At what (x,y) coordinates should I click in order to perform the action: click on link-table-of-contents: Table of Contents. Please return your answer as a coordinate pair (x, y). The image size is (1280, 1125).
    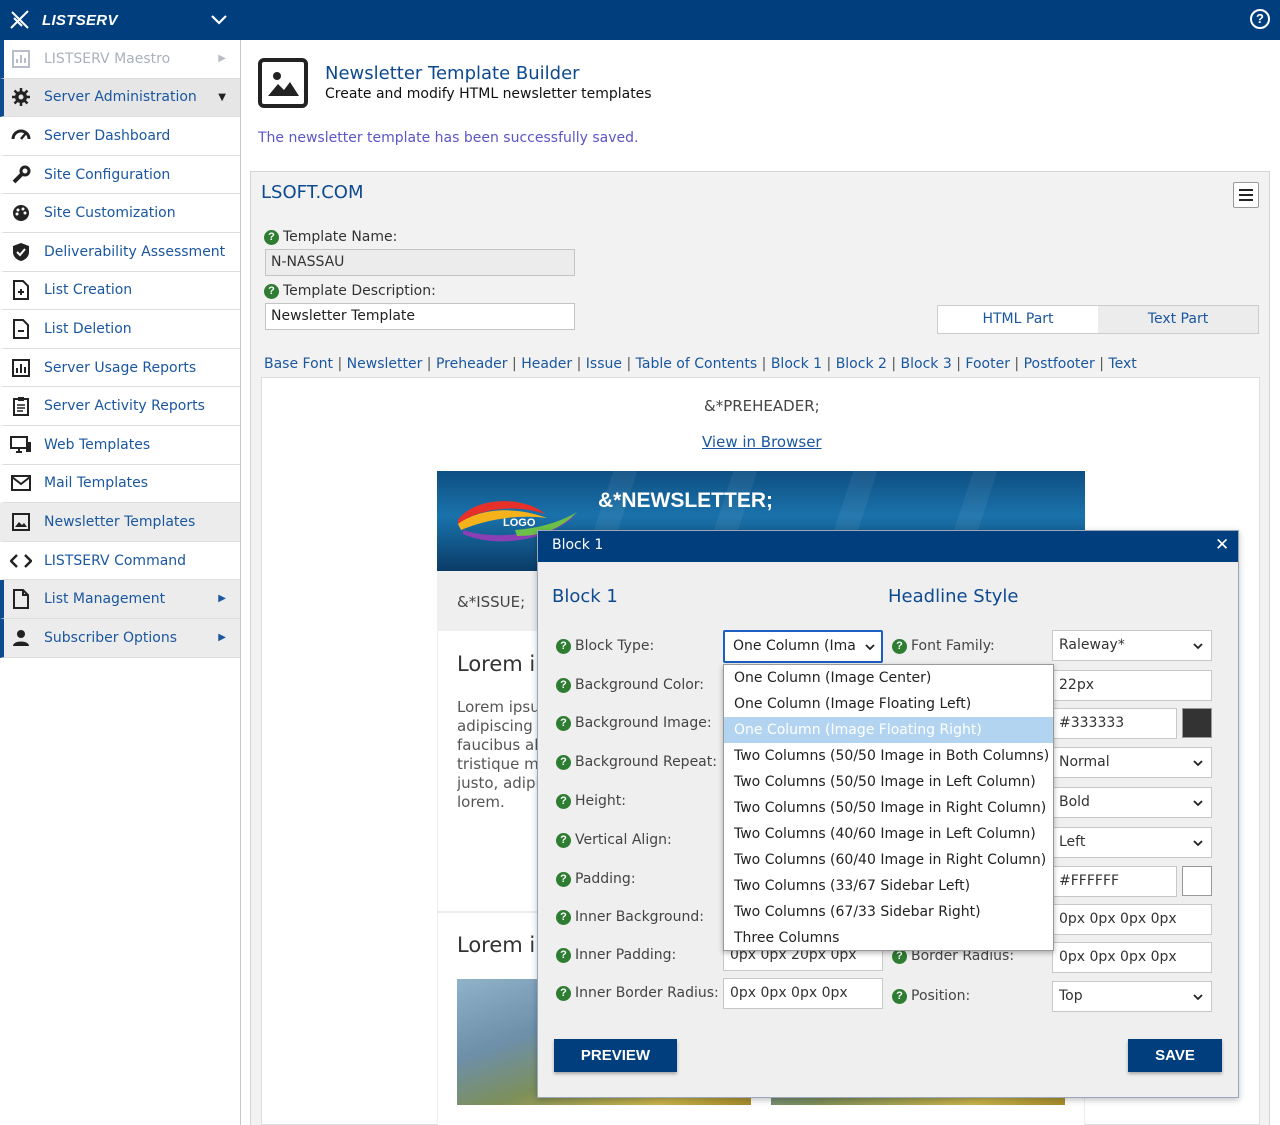
    Looking at the image, I should click on (697, 364).